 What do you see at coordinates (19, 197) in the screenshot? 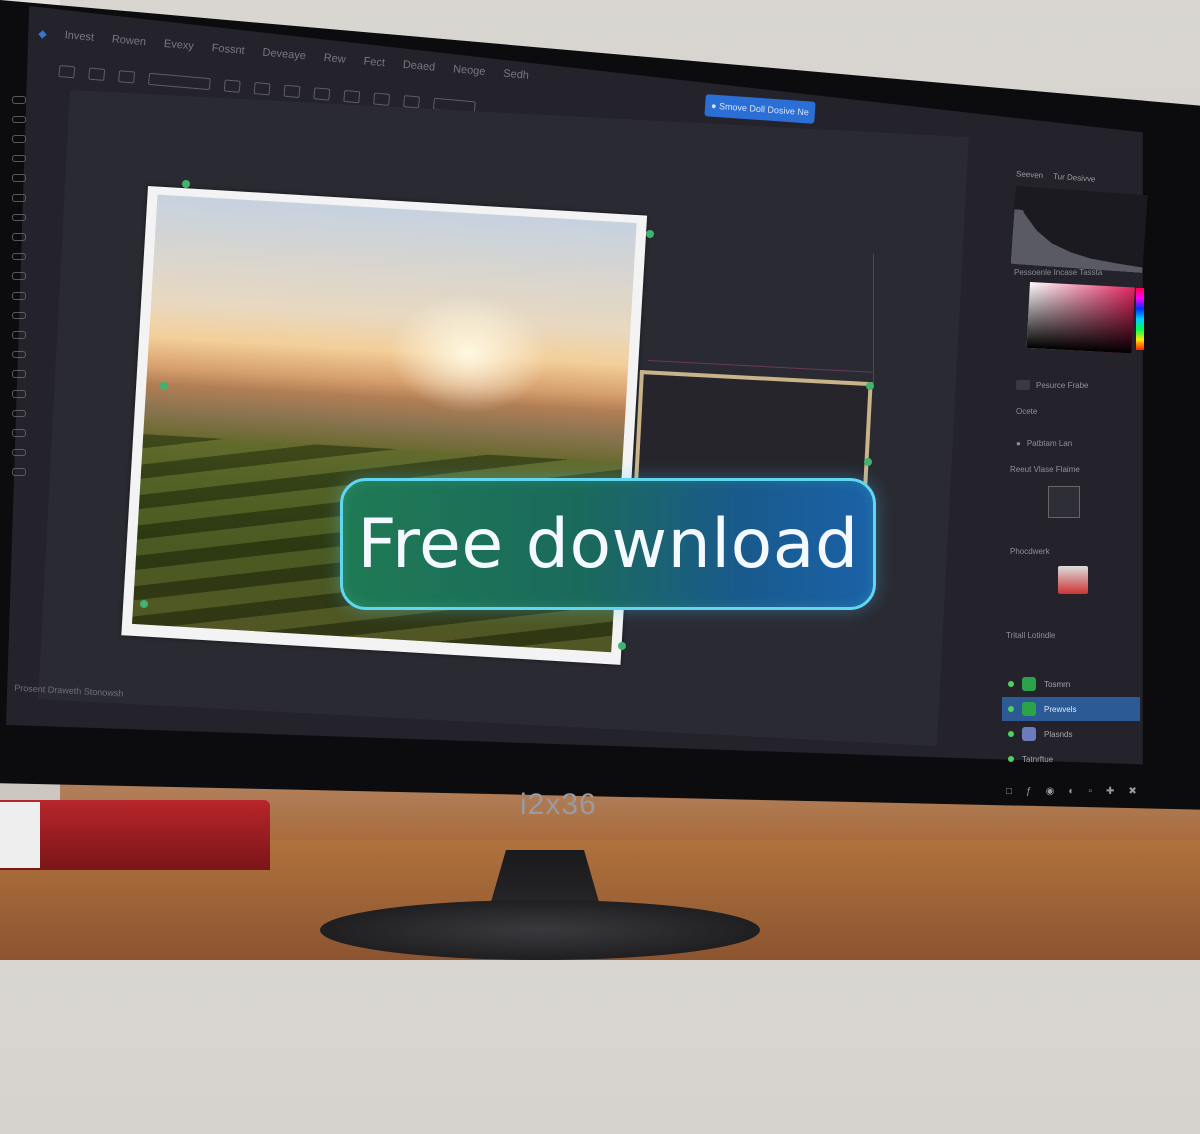
I see `eyedropper-tool-icon` at bounding box center [19, 197].